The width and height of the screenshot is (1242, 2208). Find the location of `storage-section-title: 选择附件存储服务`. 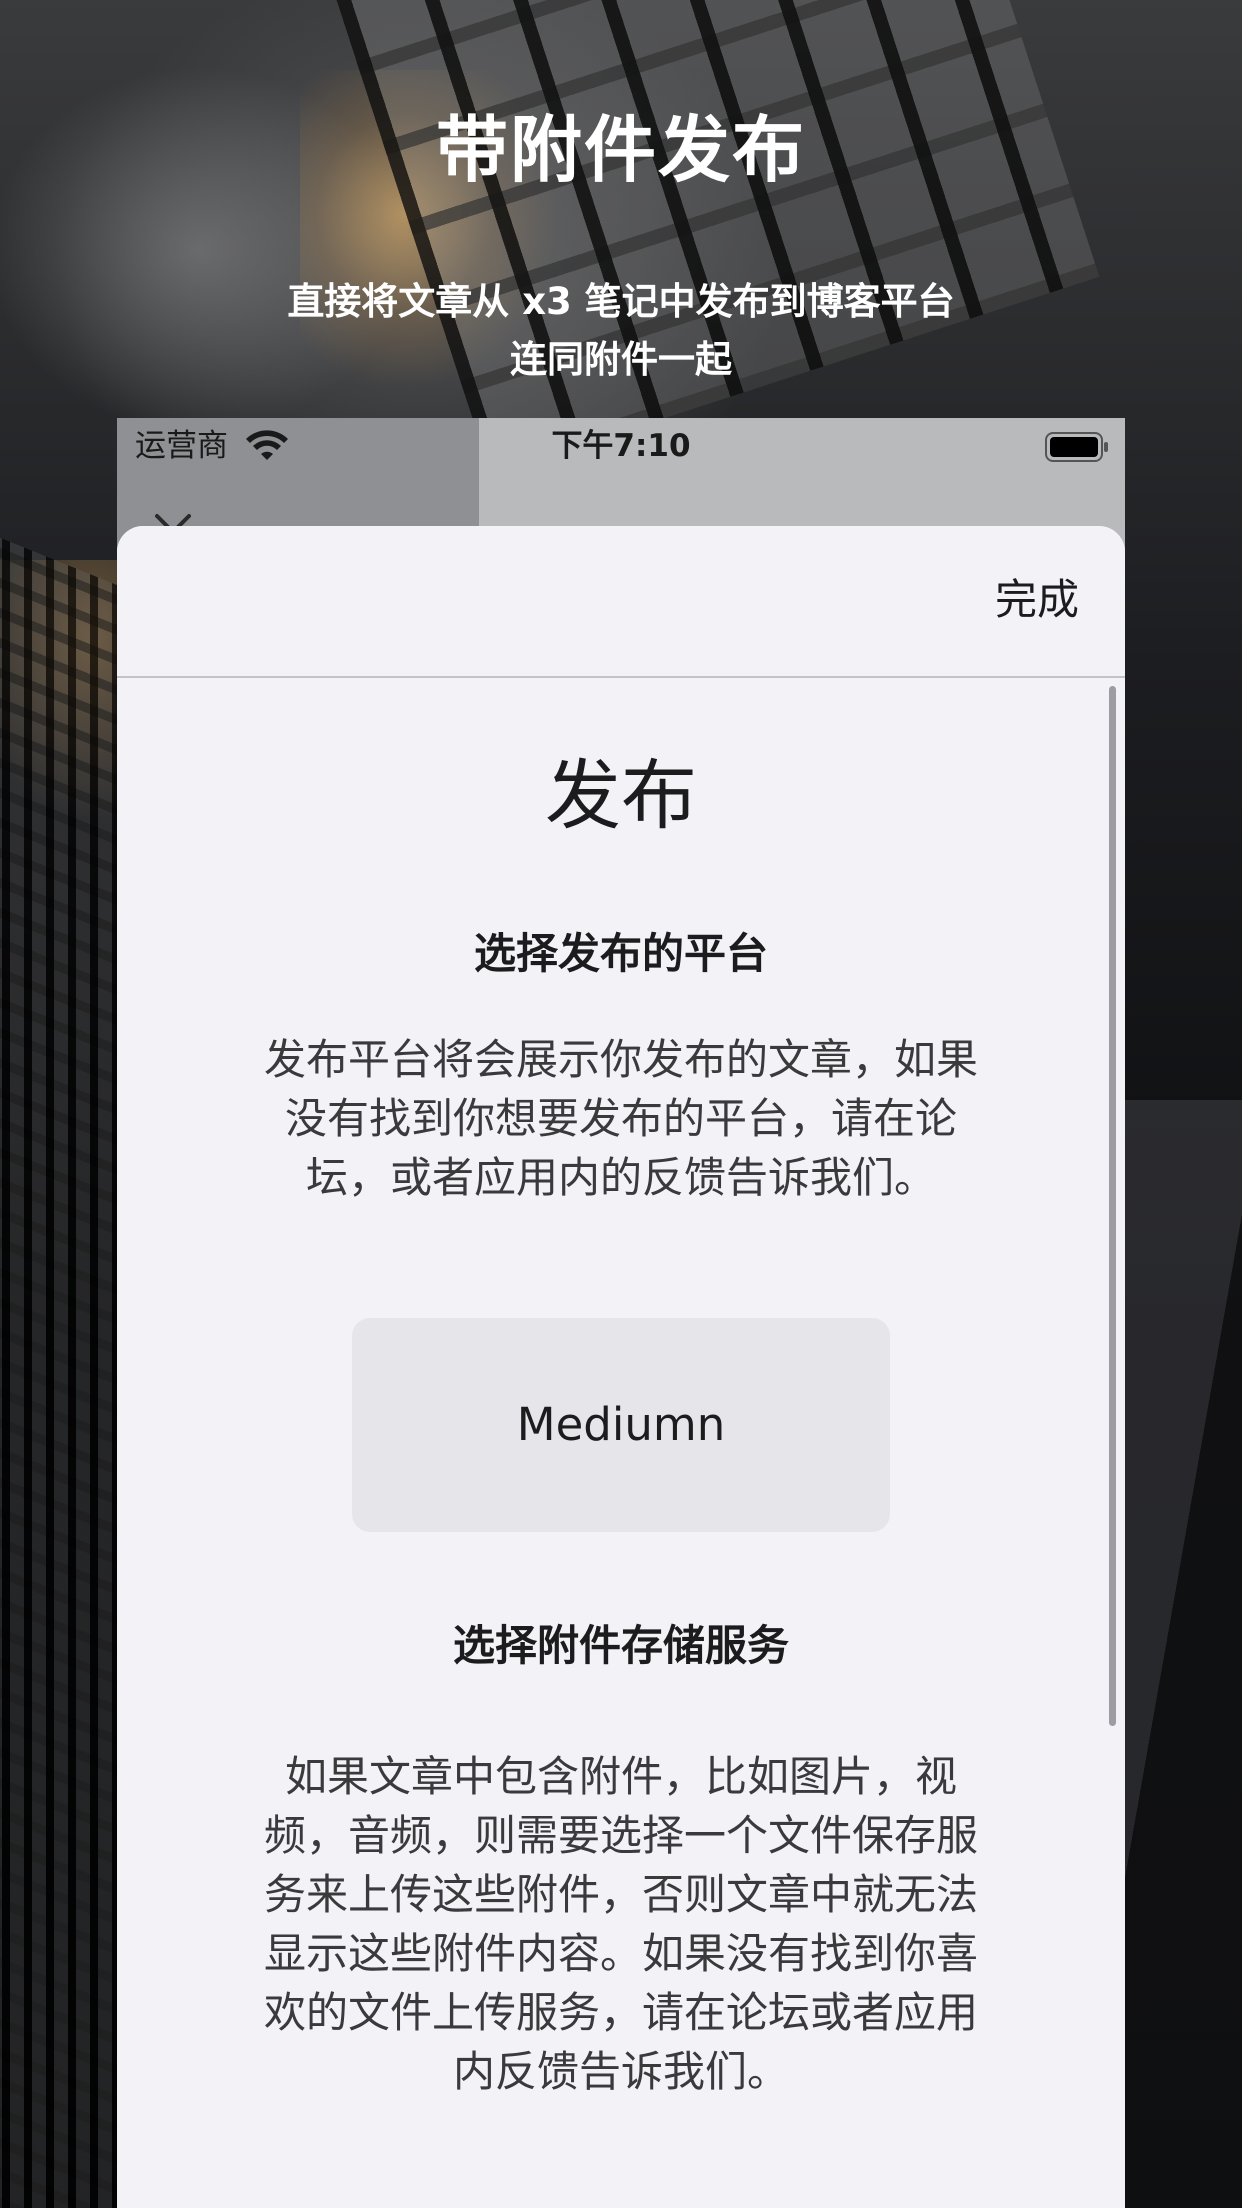

storage-section-title: 选择附件存储服务 is located at coordinates (620, 1645).